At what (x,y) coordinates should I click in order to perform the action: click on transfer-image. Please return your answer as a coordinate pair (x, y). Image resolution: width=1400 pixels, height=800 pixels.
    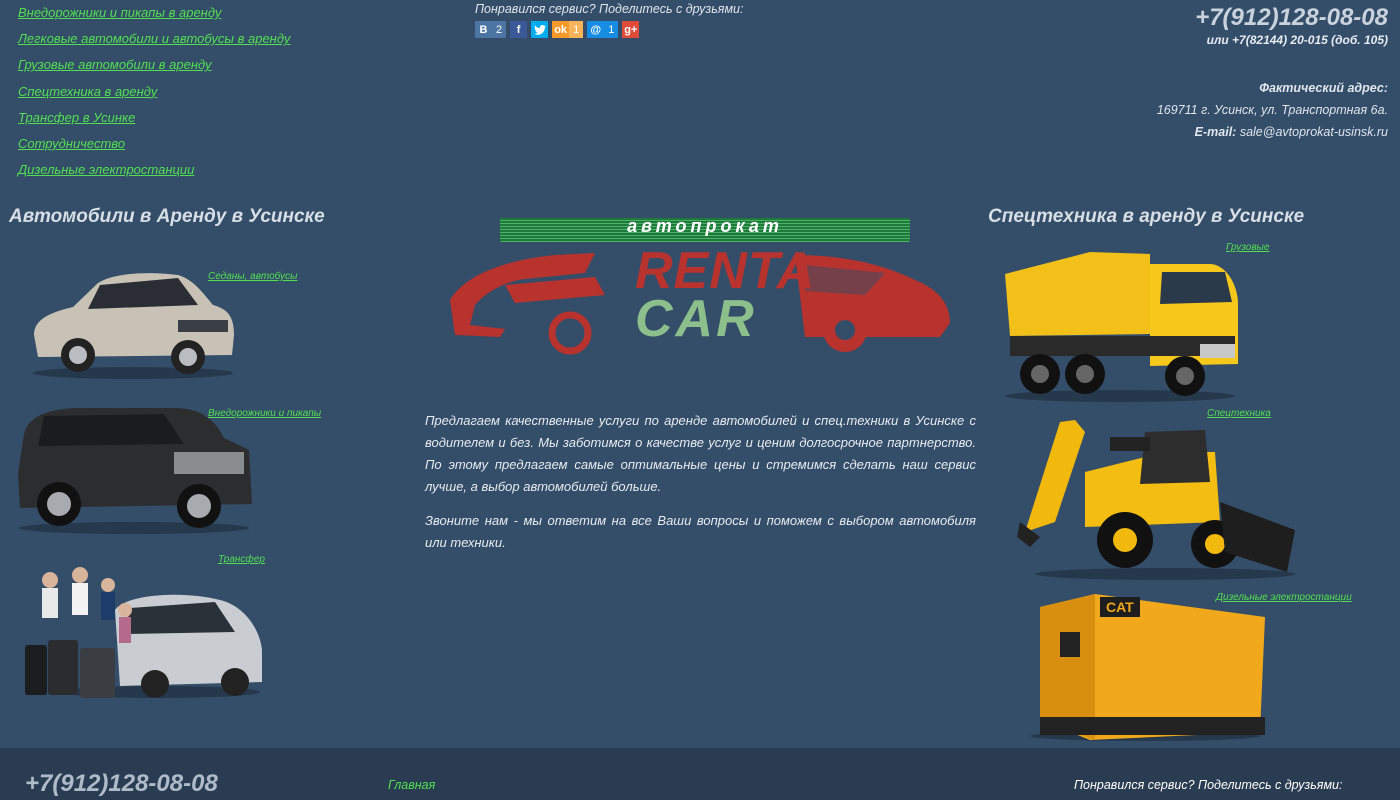
    Looking at the image, I should click on (142, 625).